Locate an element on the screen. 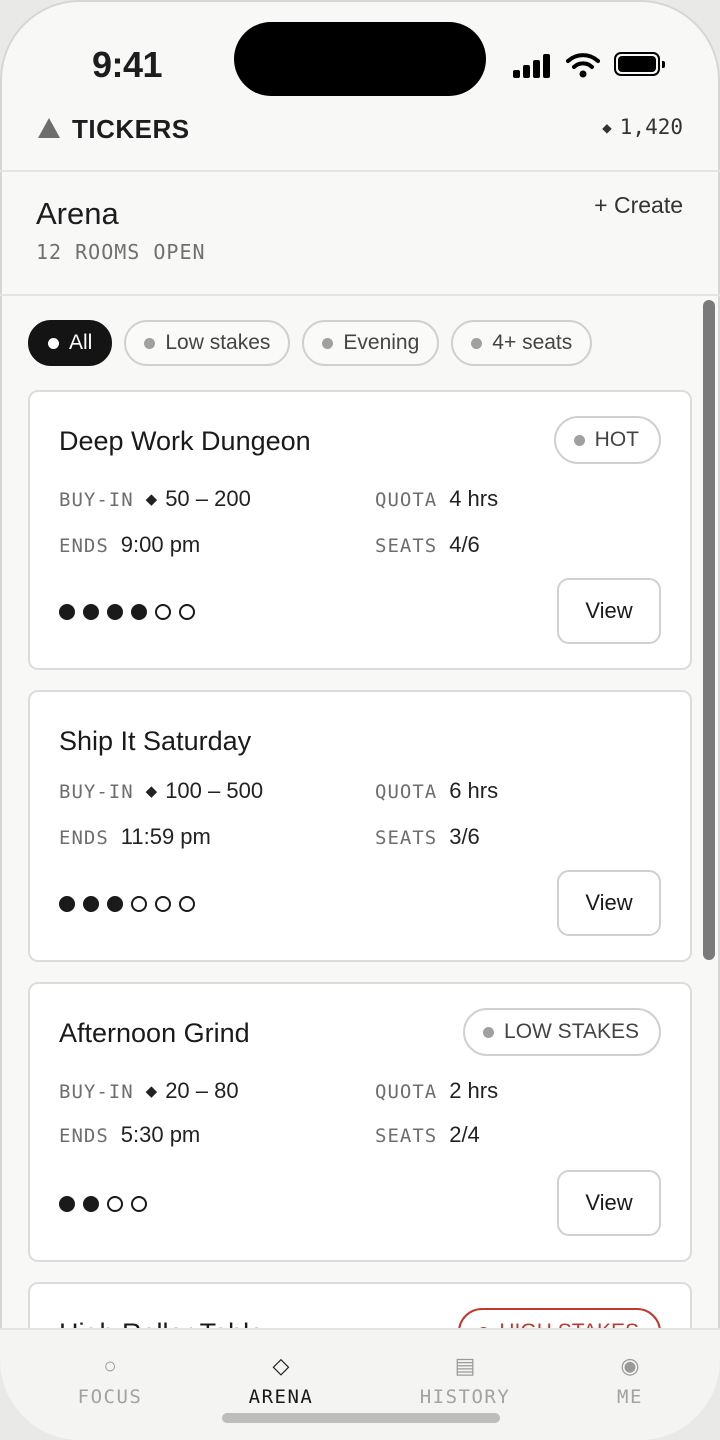  page-header: Arena 12 ROOMS OPEN + Create is located at coordinates (360, 234).